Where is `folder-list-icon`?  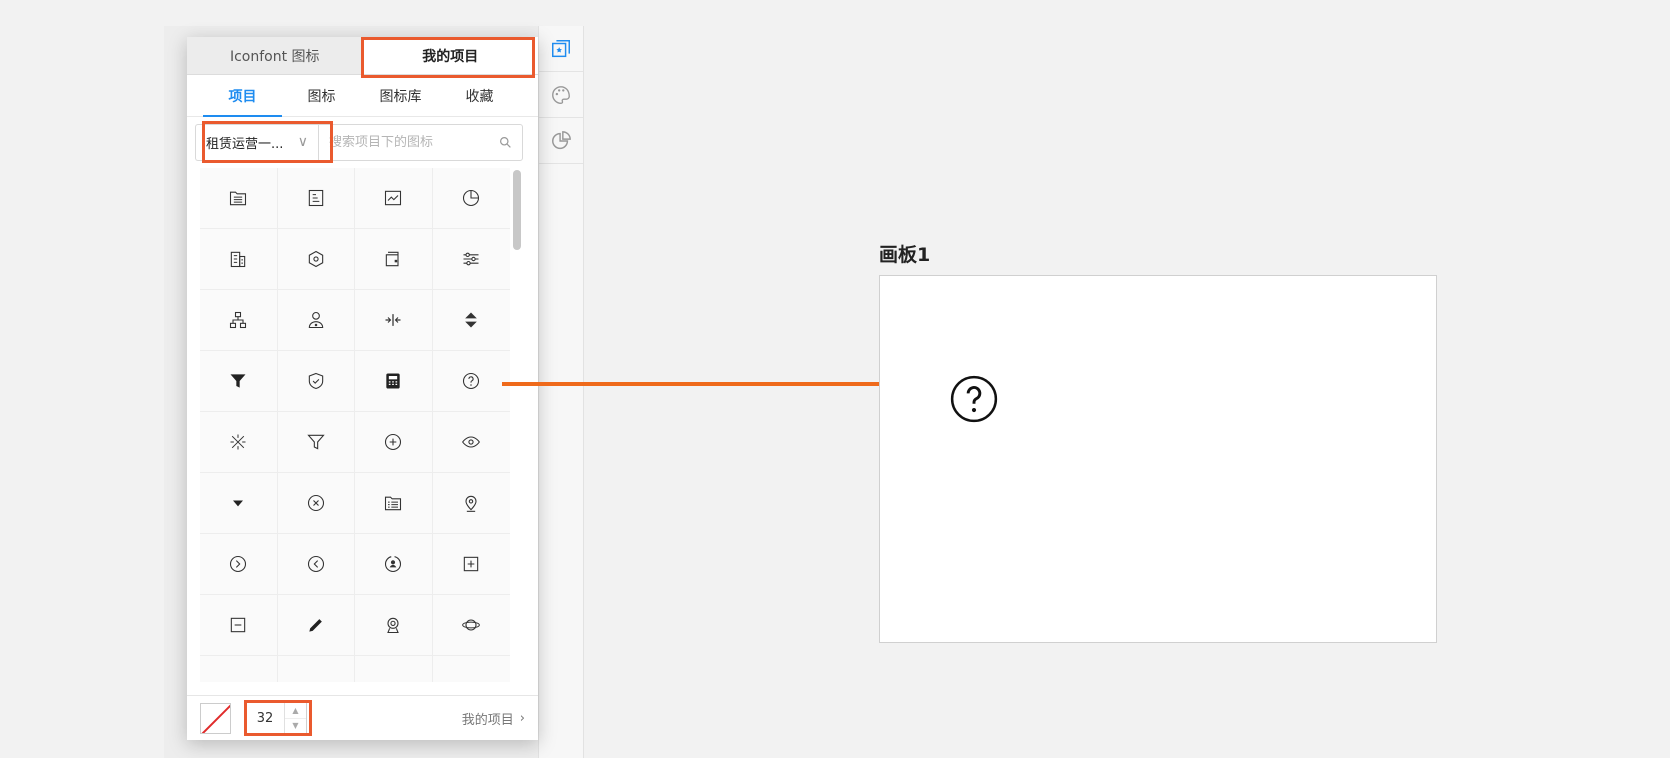
folder-list-icon is located at coordinates (238, 198).